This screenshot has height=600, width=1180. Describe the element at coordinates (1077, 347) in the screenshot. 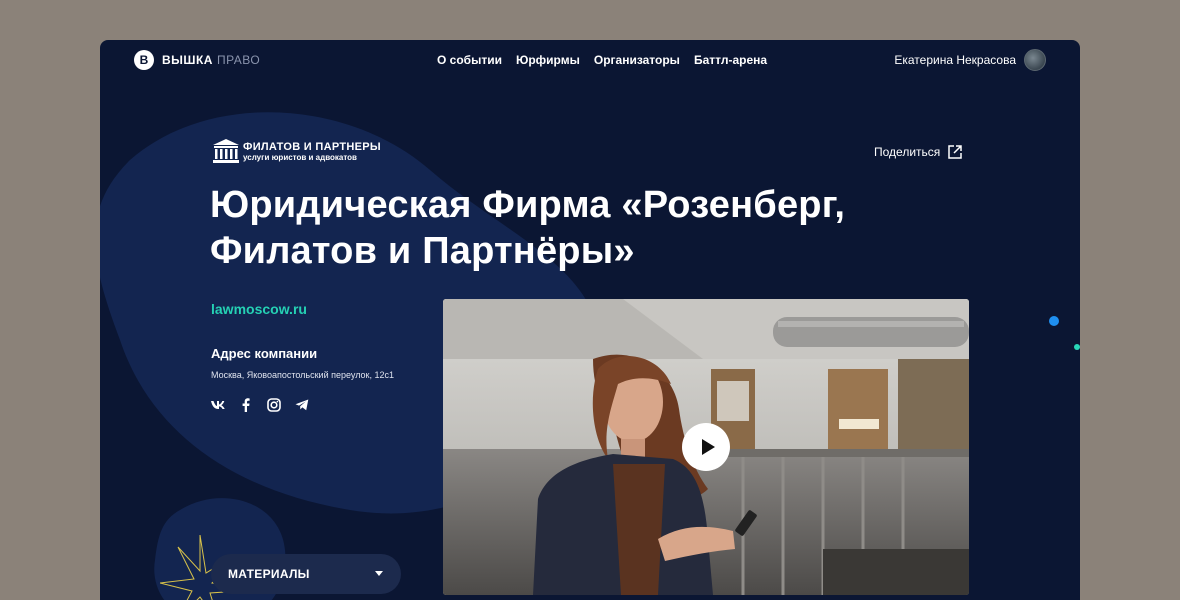

I see `decorative-dot-green` at that location.